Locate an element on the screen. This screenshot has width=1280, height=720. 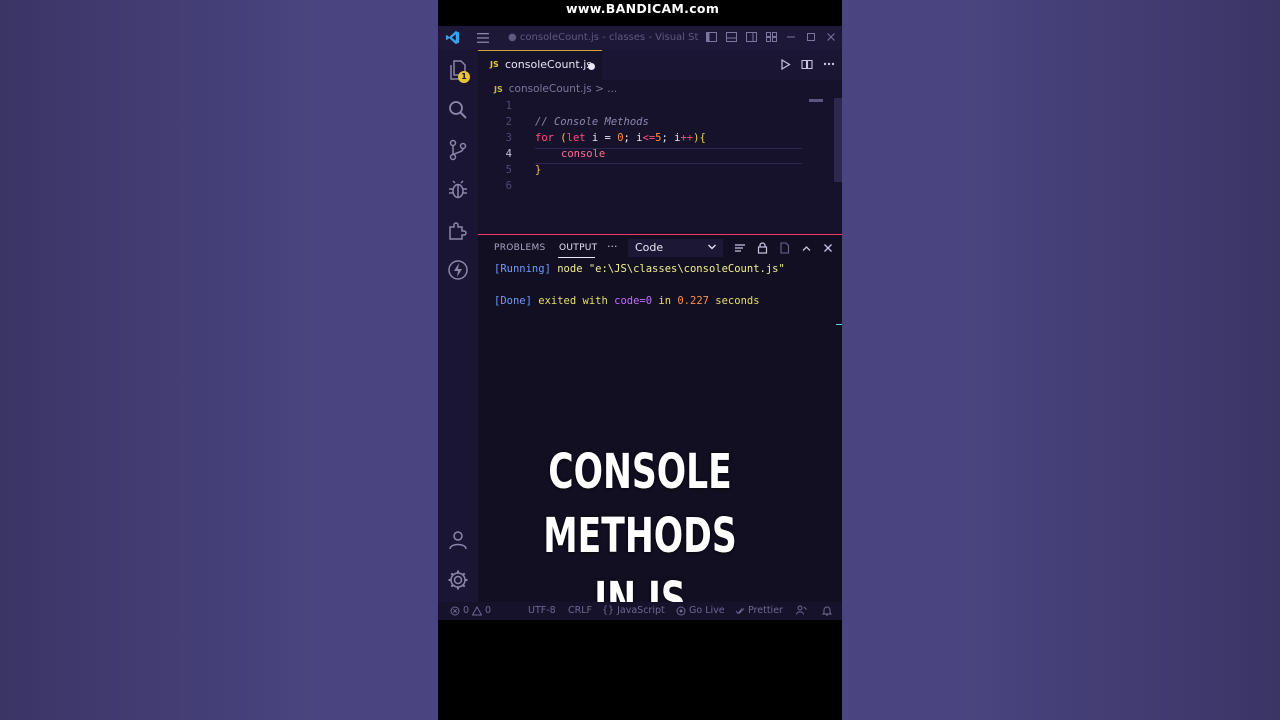
warning-count: 0 is located at coordinates (488, 610).